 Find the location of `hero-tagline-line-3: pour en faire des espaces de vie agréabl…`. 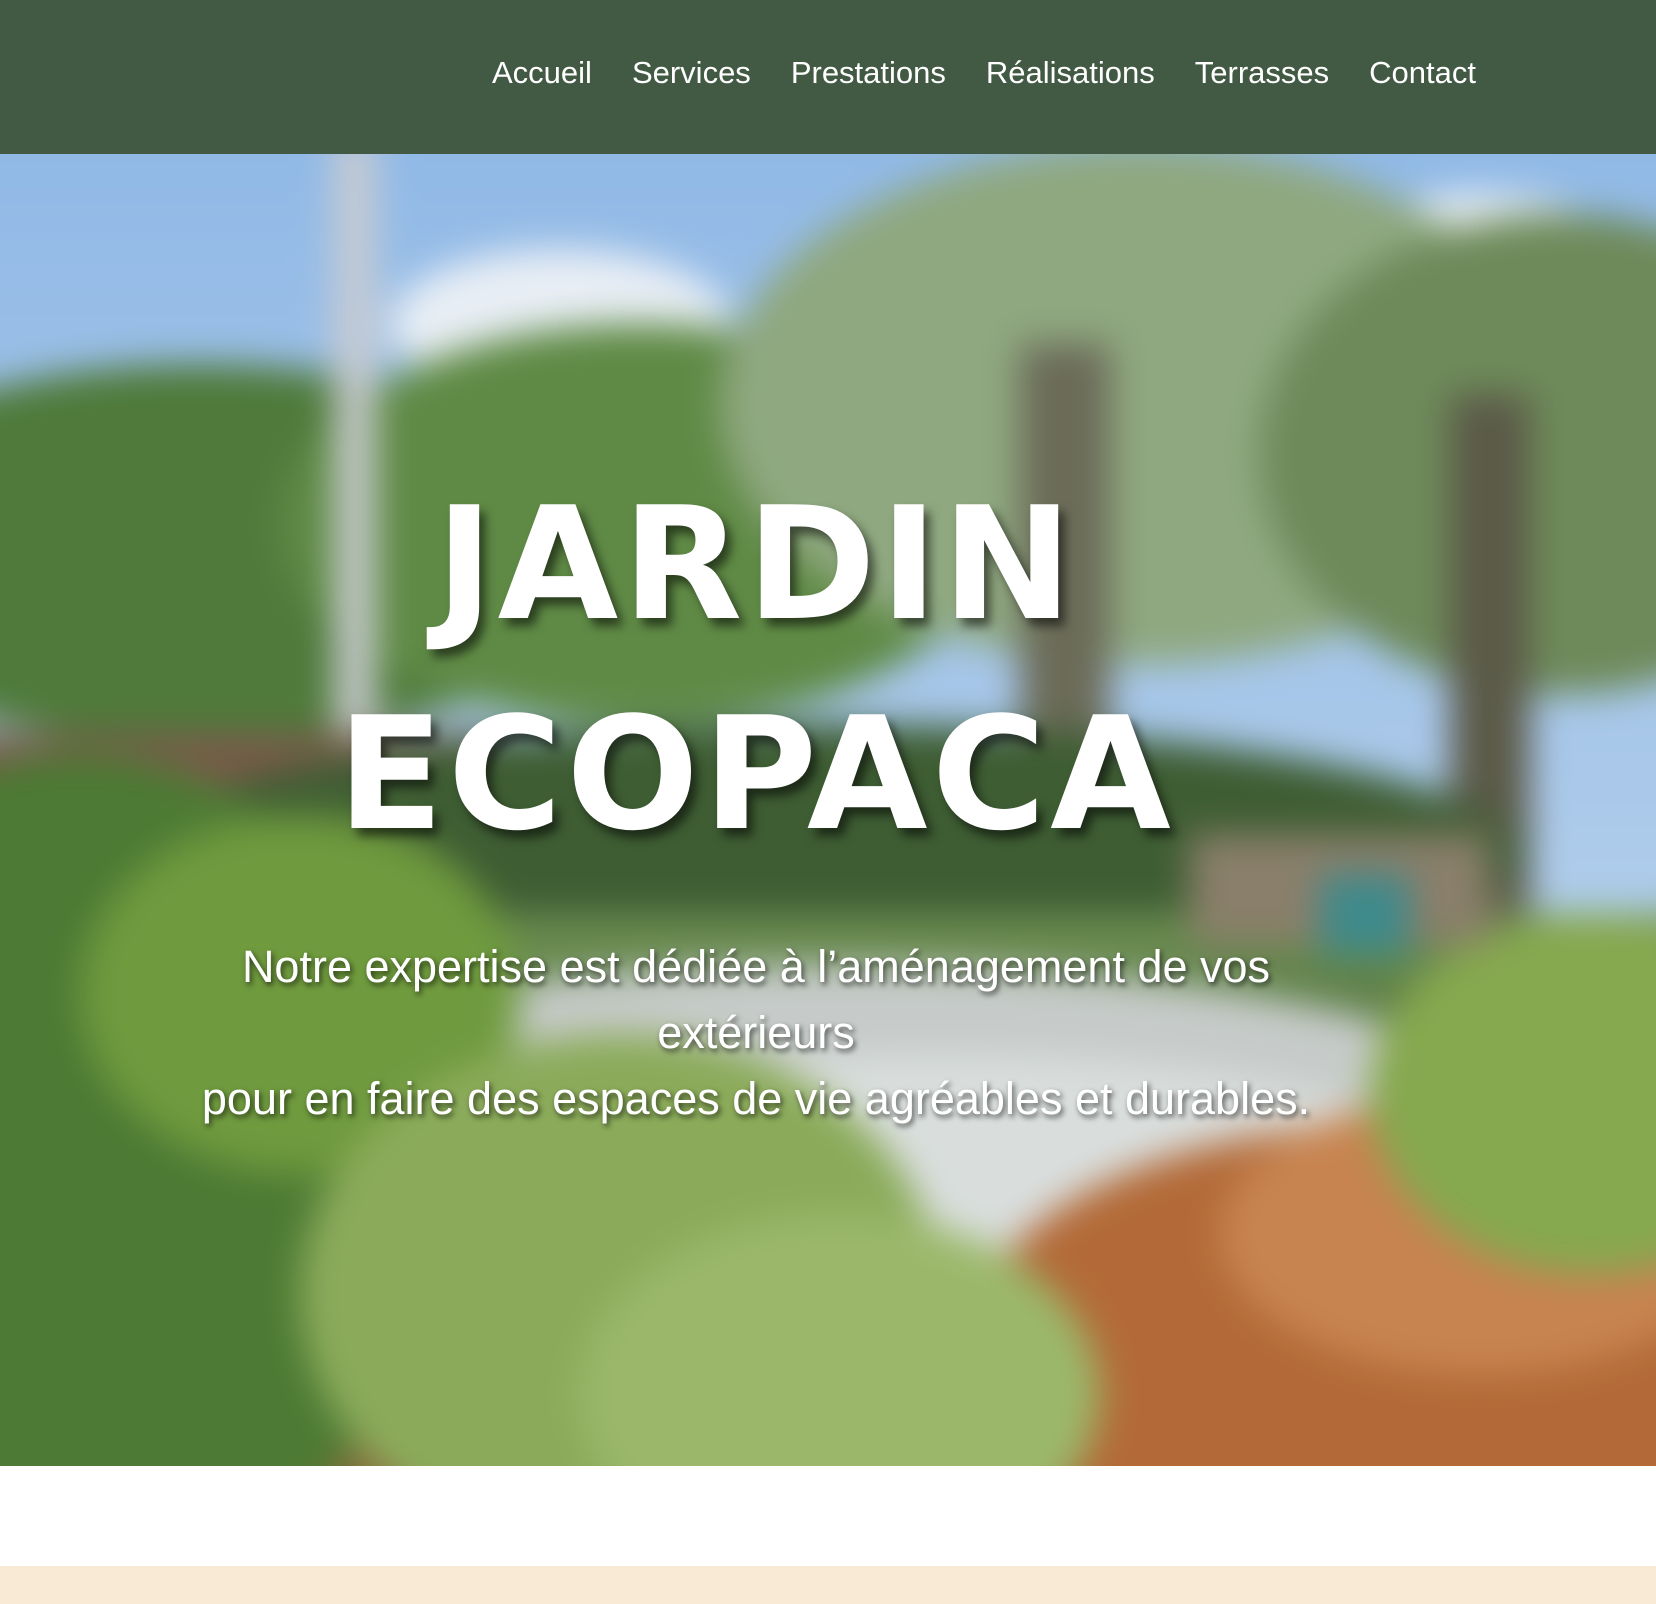

hero-tagline-line-3: pour en faire des espaces de vie agréabl… is located at coordinates (756, 1098).